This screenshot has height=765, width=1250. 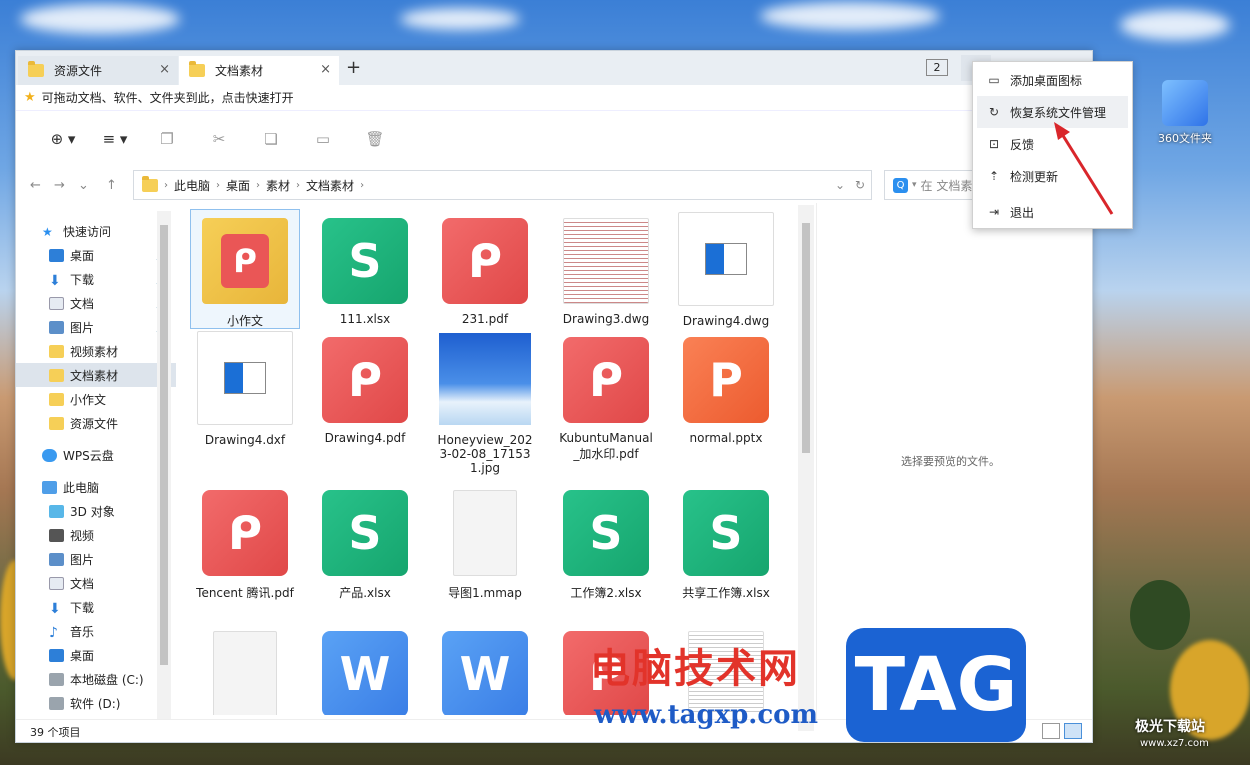 What do you see at coordinates (365, 380) in the screenshot?
I see `pdf-icon: ᑭ` at bounding box center [365, 380].